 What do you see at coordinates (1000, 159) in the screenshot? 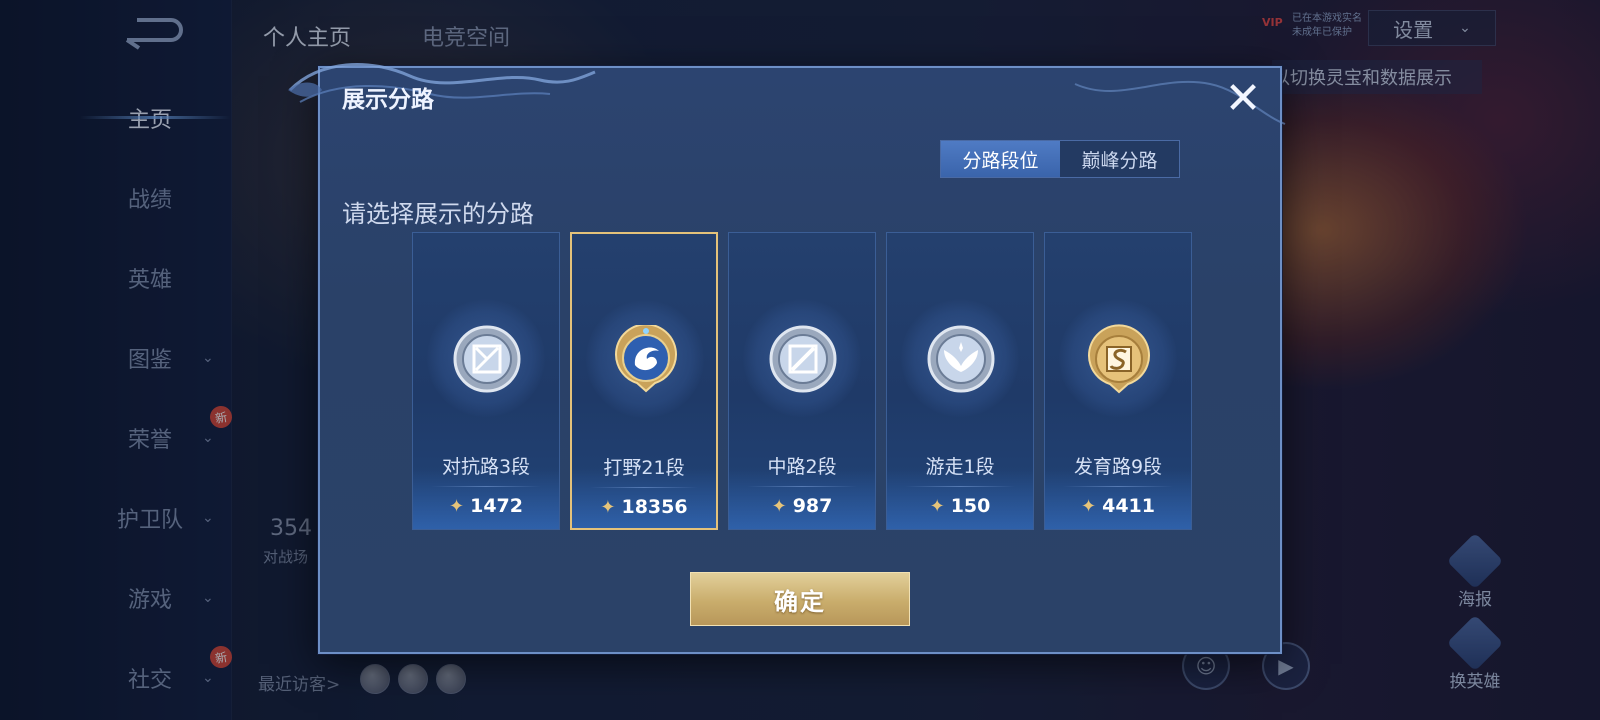
I see `tab-lane-rank: 分路段位` at bounding box center [1000, 159].